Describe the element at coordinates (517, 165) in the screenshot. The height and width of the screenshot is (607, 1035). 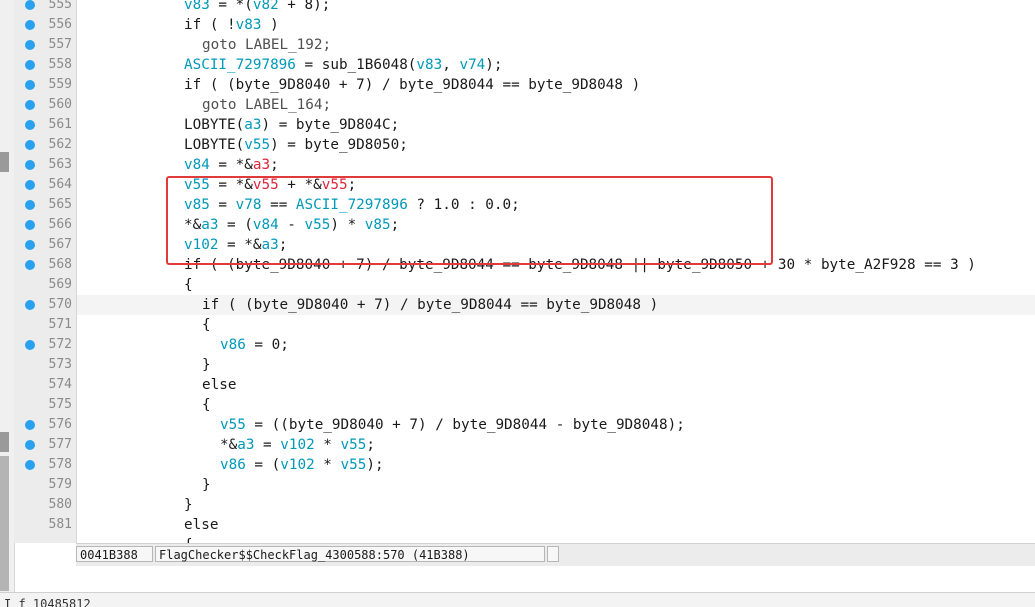
I see `code-line: 563 v84 = *&a3;` at that location.